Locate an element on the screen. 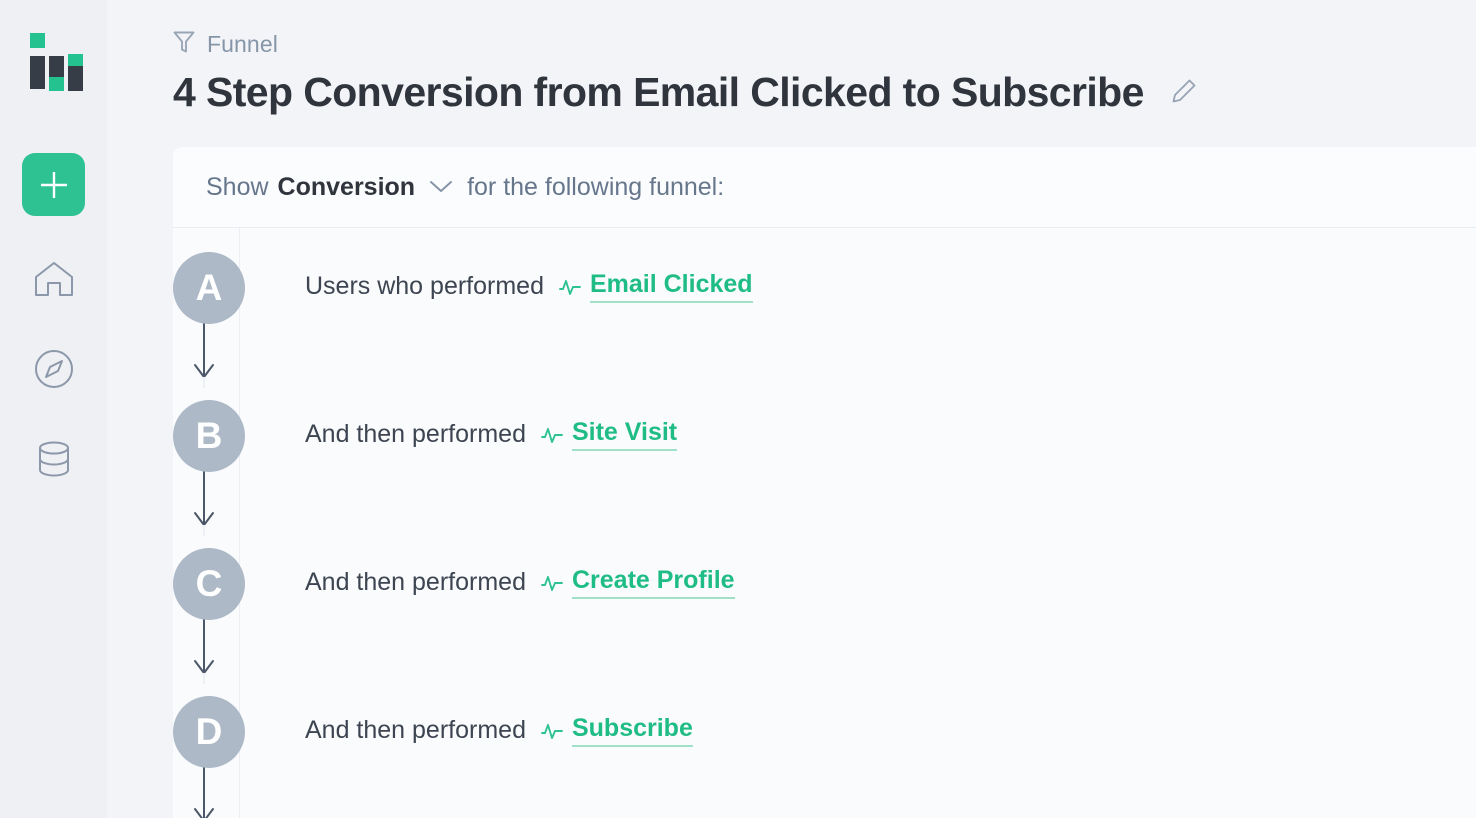  metric-dropdown-button is located at coordinates (441, 187).